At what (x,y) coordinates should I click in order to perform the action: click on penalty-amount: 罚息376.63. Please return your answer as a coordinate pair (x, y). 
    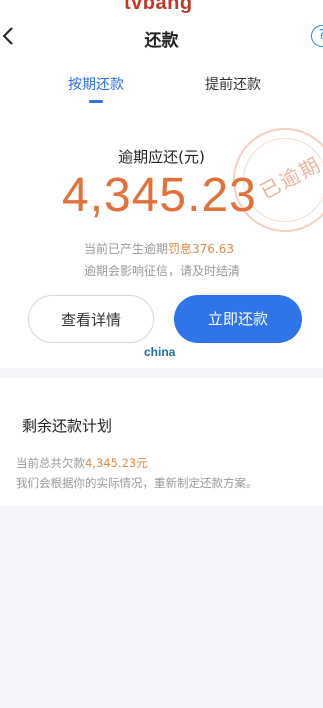
    Looking at the image, I should click on (201, 249).